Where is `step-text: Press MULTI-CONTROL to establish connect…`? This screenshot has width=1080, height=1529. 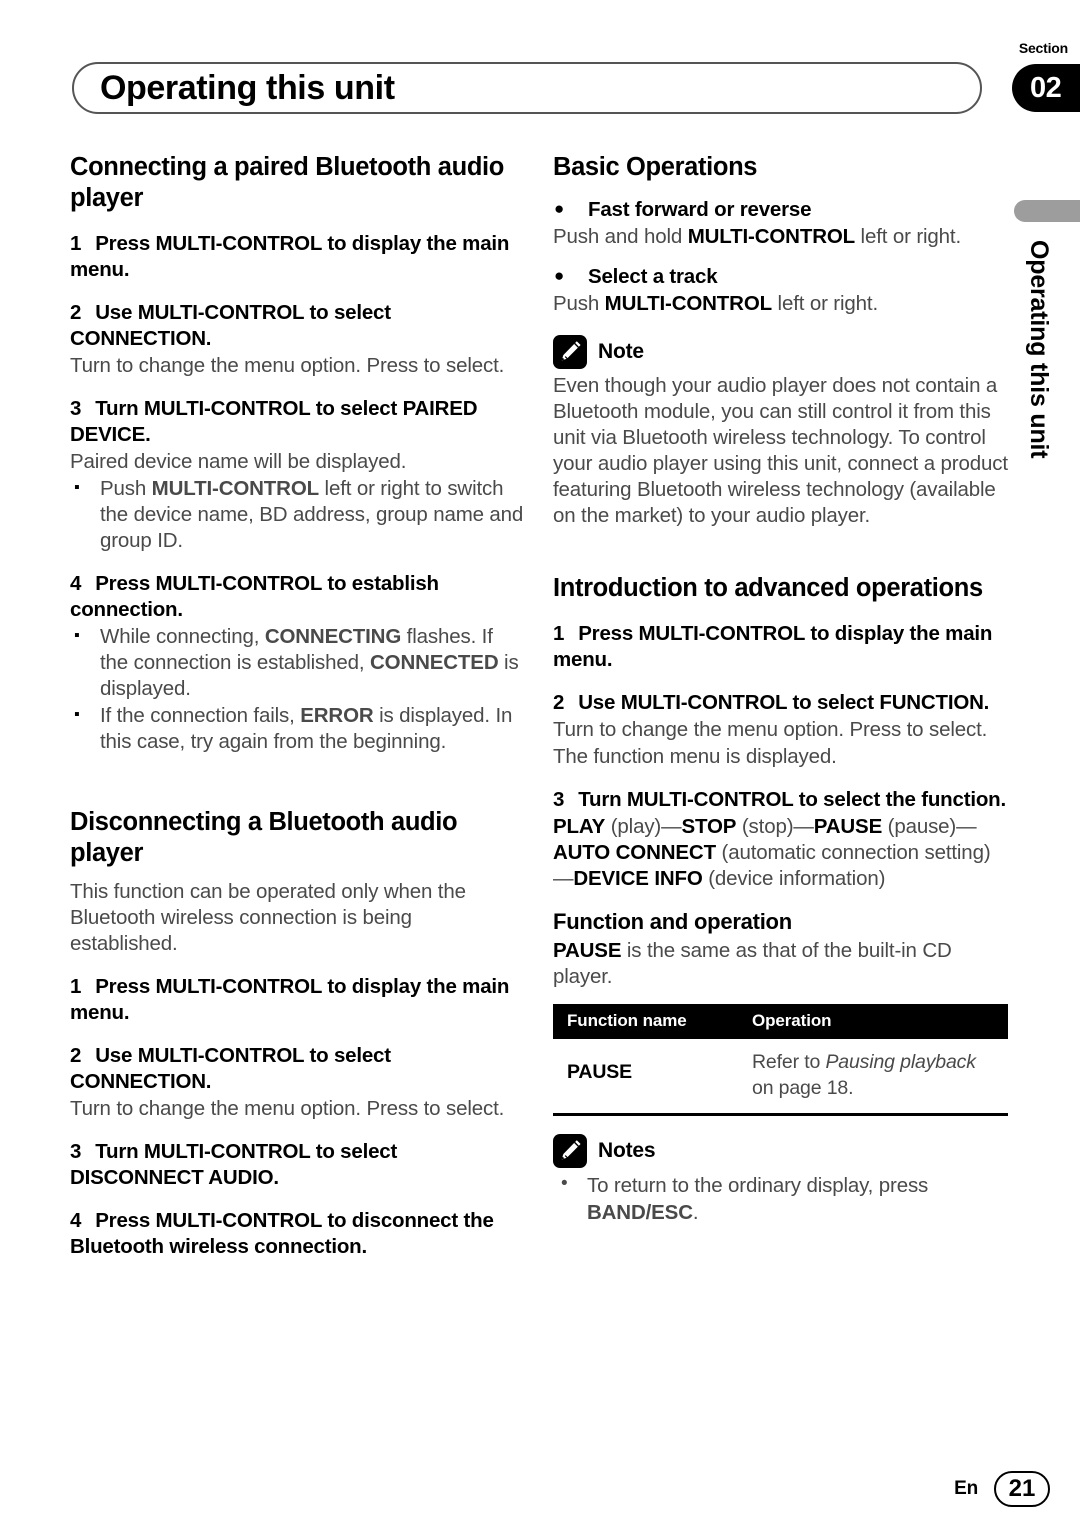
step-text: Press MULTI-CONTROL to establish connect… is located at coordinates (254, 596).